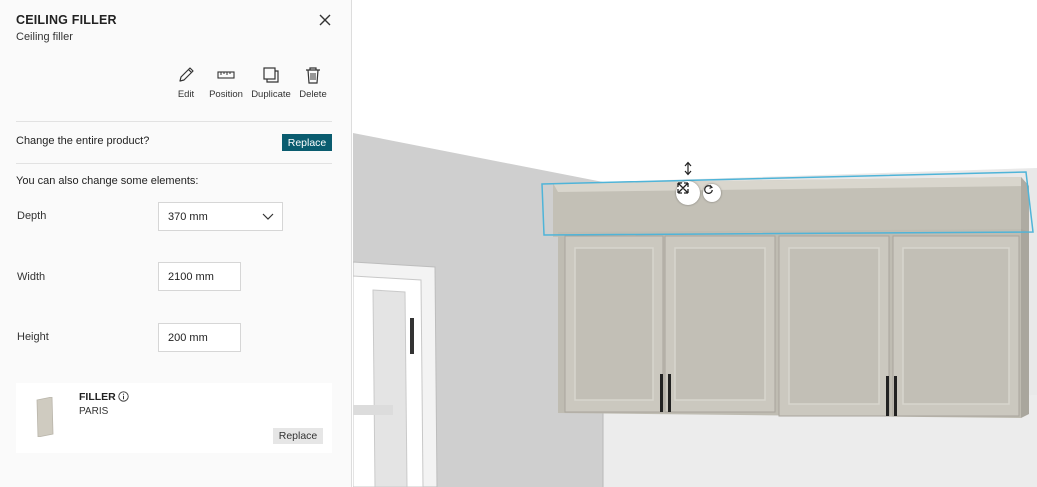 The width and height of the screenshot is (1037, 487). What do you see at coordinates (688, 168) in the screenshot?
I see `vertical-move-handle-icon` at bounding box center [688, 168].